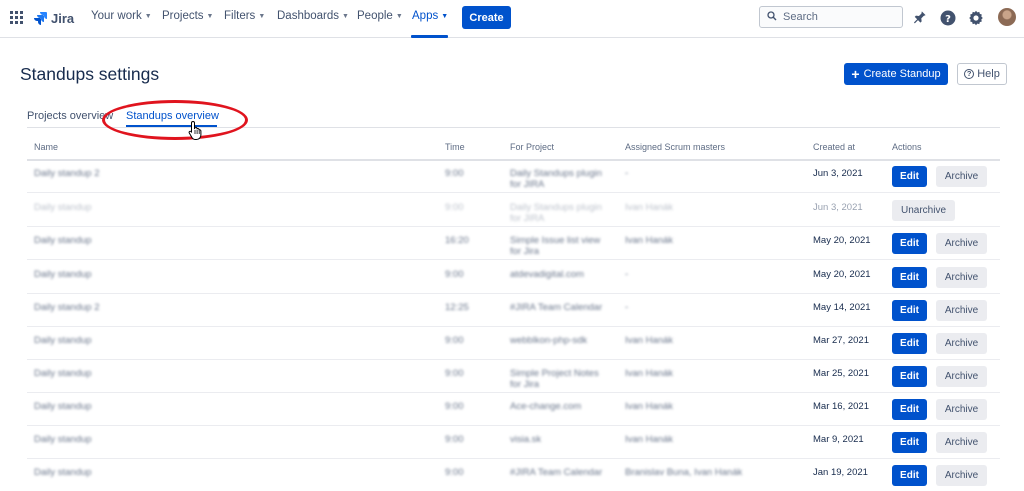  What do you see at coordinates (975, 17) in the screenshot?
I see `settings-icon` at bounding box center [975, 17].